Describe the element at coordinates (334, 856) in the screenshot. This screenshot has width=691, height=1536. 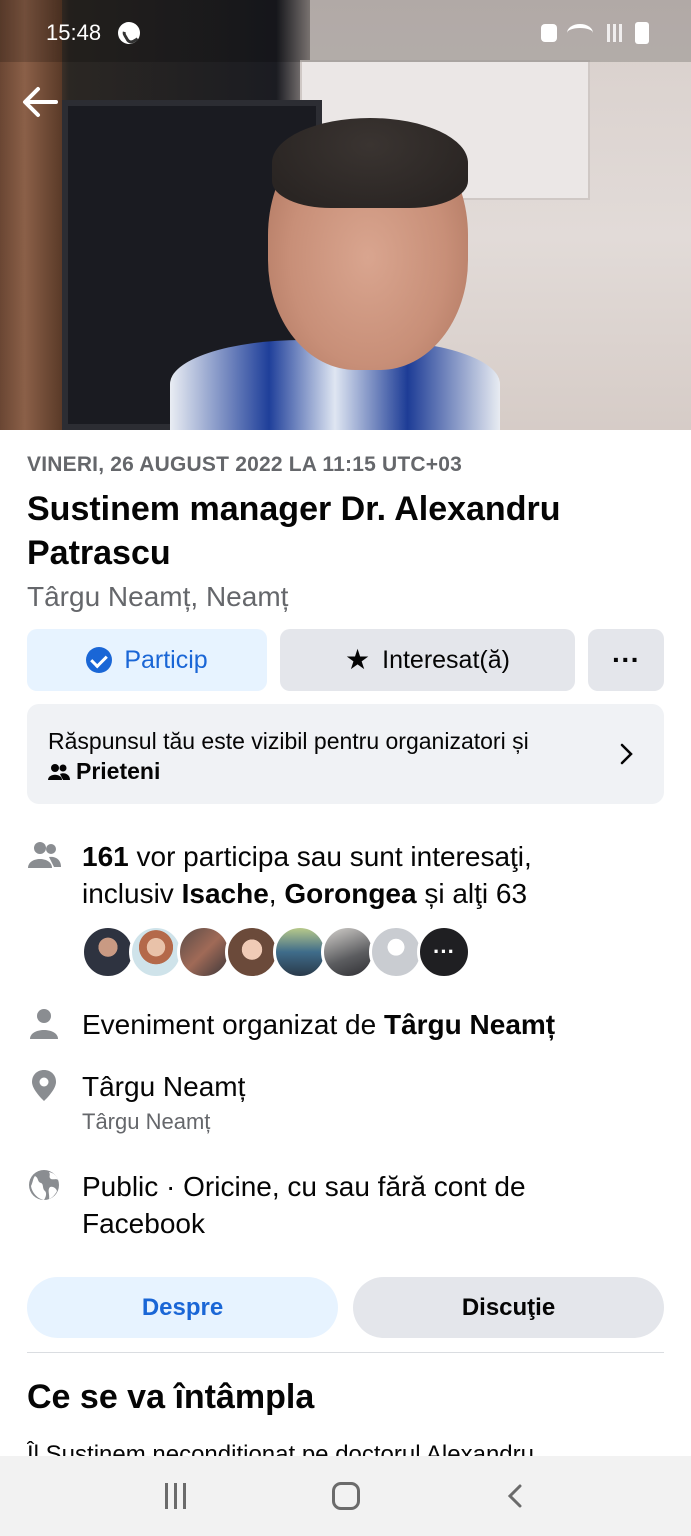
I see `attendance-text-1: vor participa sau sunt interesaţi,` at that location.